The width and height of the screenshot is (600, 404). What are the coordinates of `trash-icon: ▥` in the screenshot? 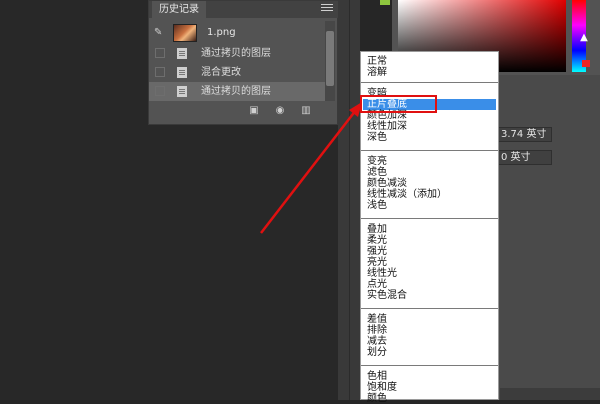 It's located at (306, 111).